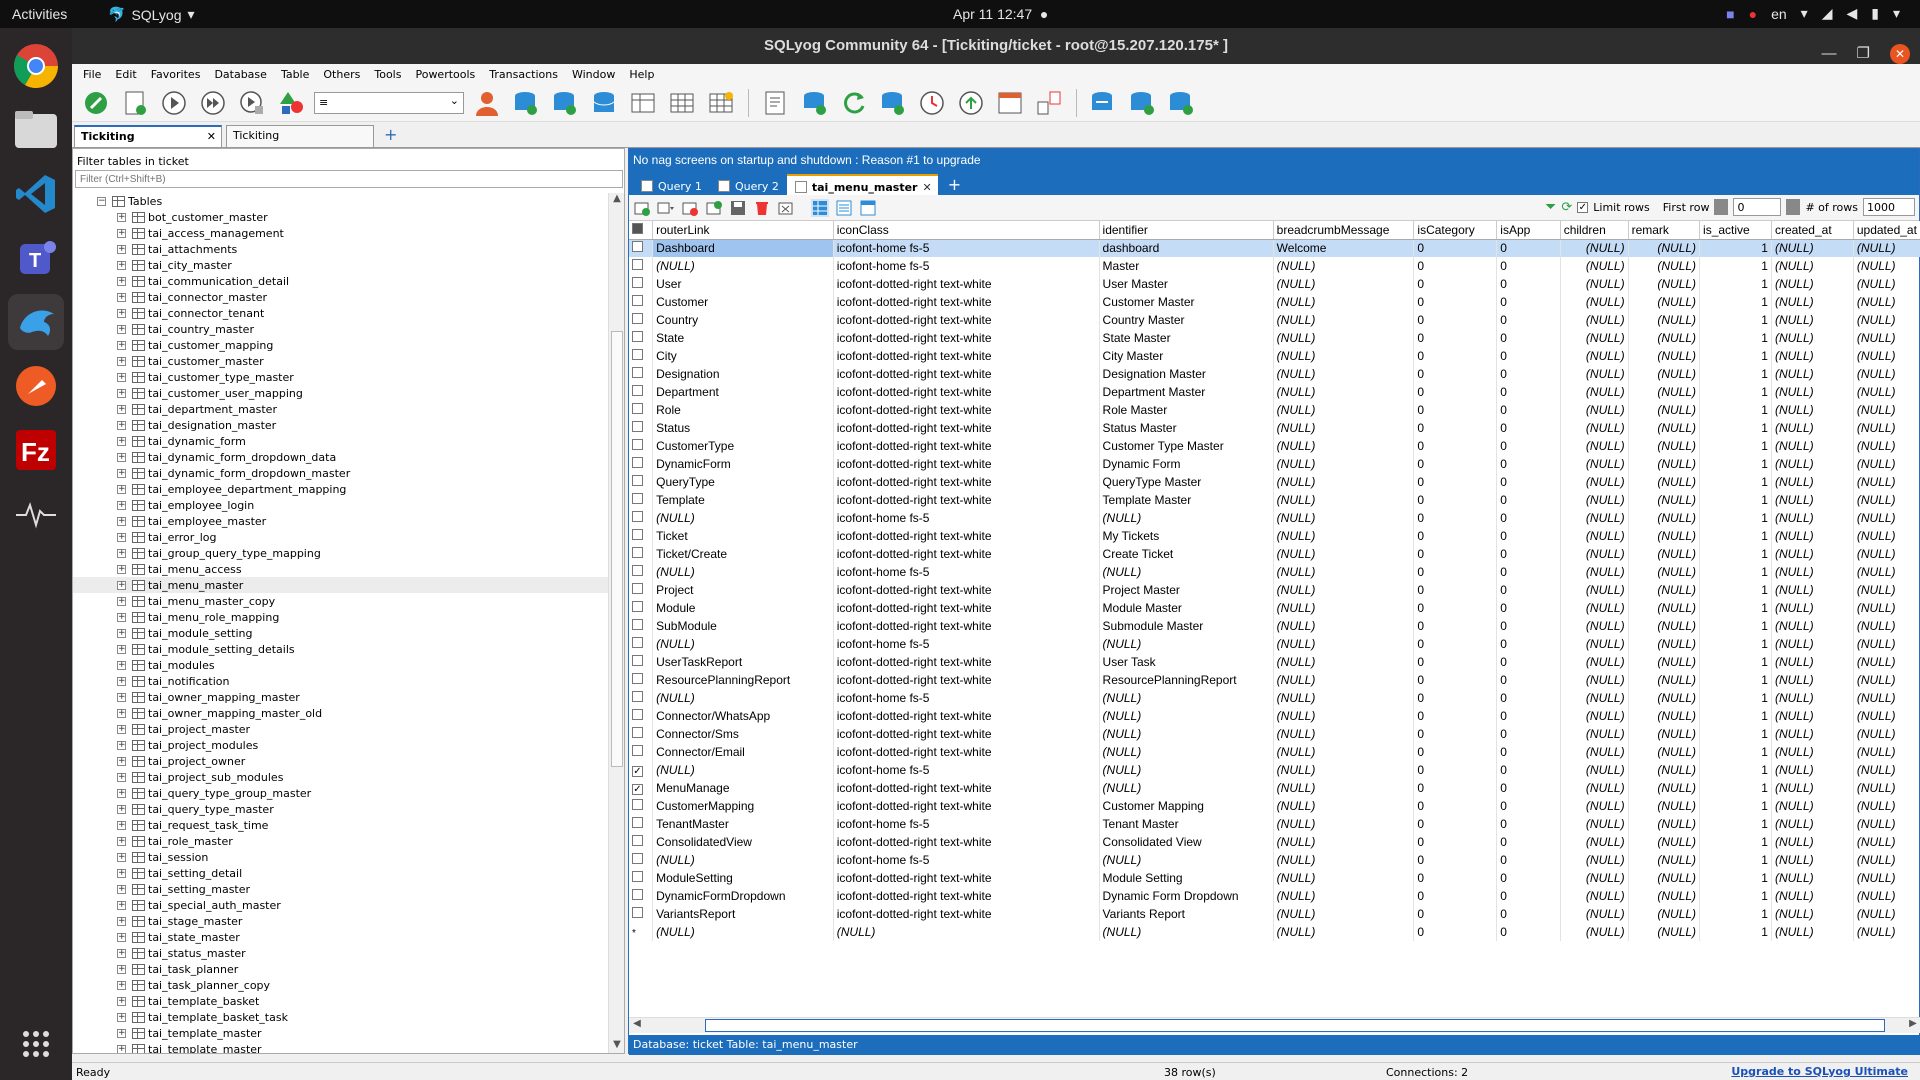 Image resolution: width=1920 pixels, height=1080 pixels. I want to click on table-tree-item: + tai_country_master, so click(340, 329).